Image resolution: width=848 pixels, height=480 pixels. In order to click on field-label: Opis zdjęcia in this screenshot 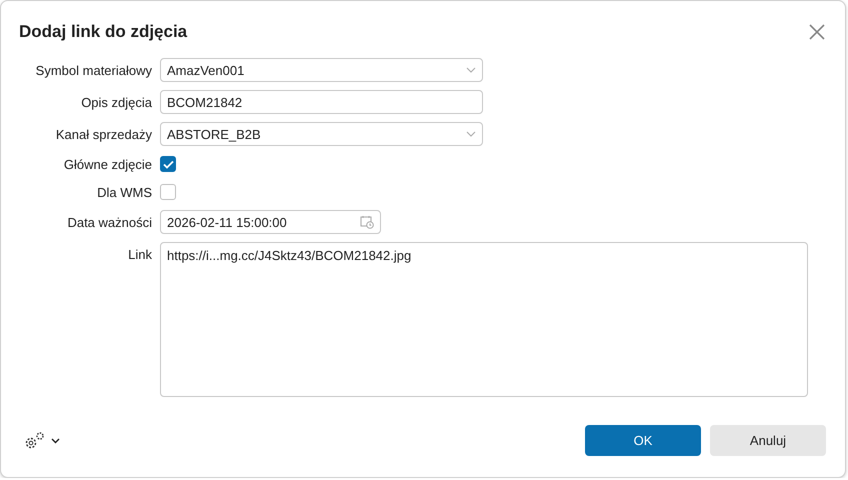, I will do `click(116, 102)`.